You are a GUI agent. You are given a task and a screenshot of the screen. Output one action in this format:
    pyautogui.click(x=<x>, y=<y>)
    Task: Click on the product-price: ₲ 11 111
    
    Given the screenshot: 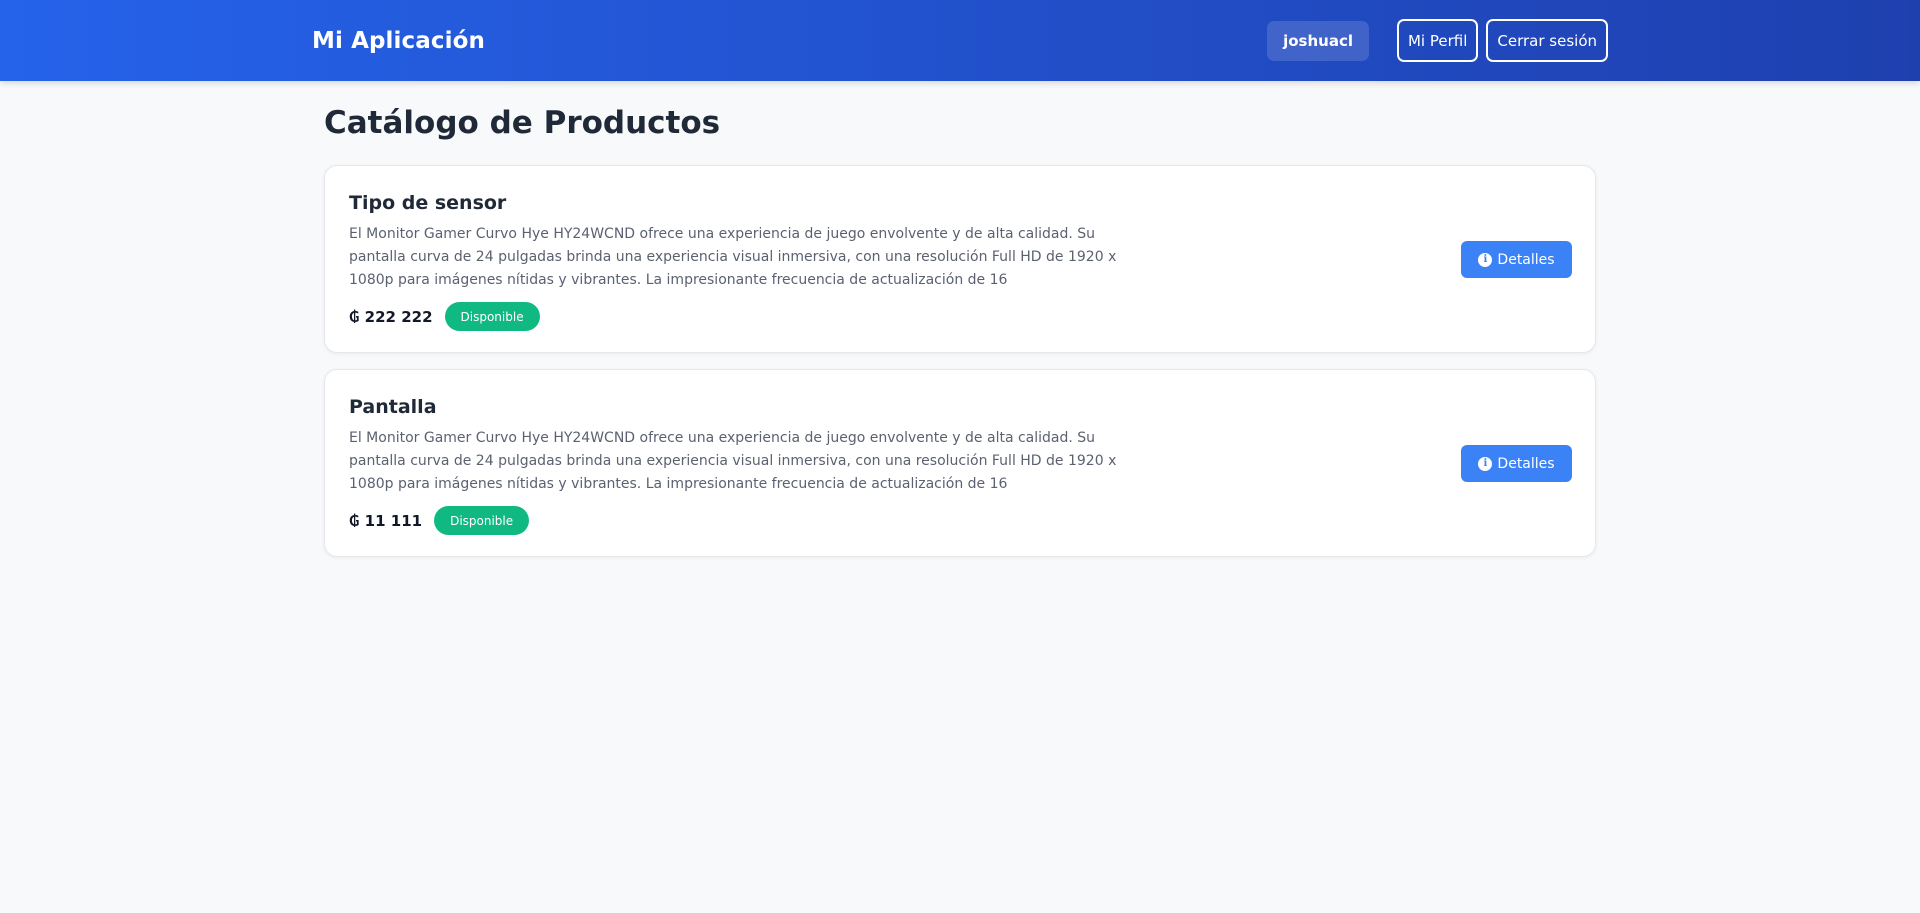 What is the action you would take?
    pyautogui.click(x=386, y=520)
    